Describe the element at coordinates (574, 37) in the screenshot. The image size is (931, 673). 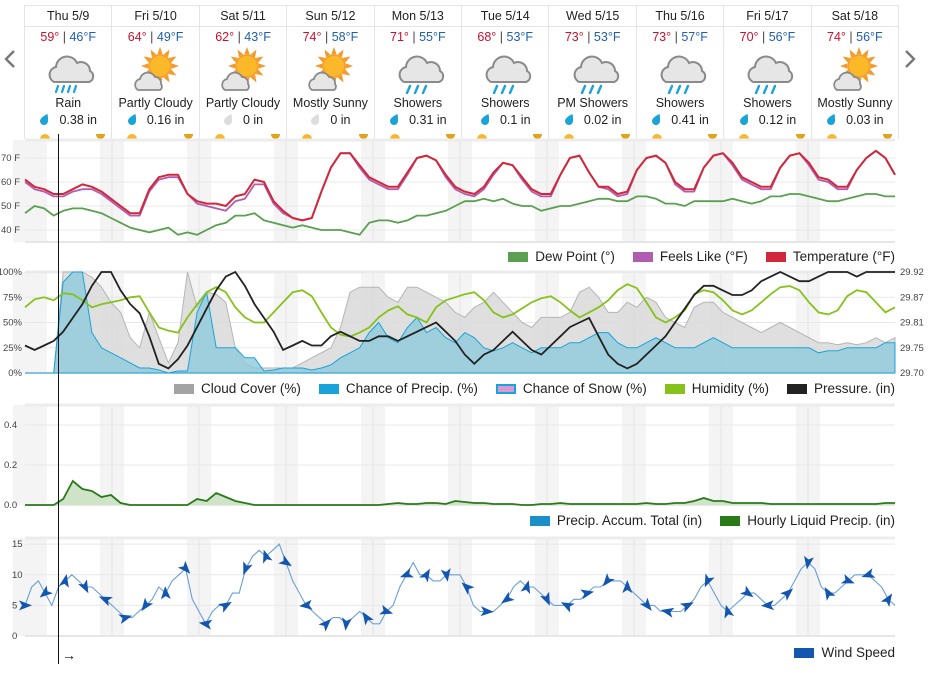
I see `high-temp: 73°` at that location.